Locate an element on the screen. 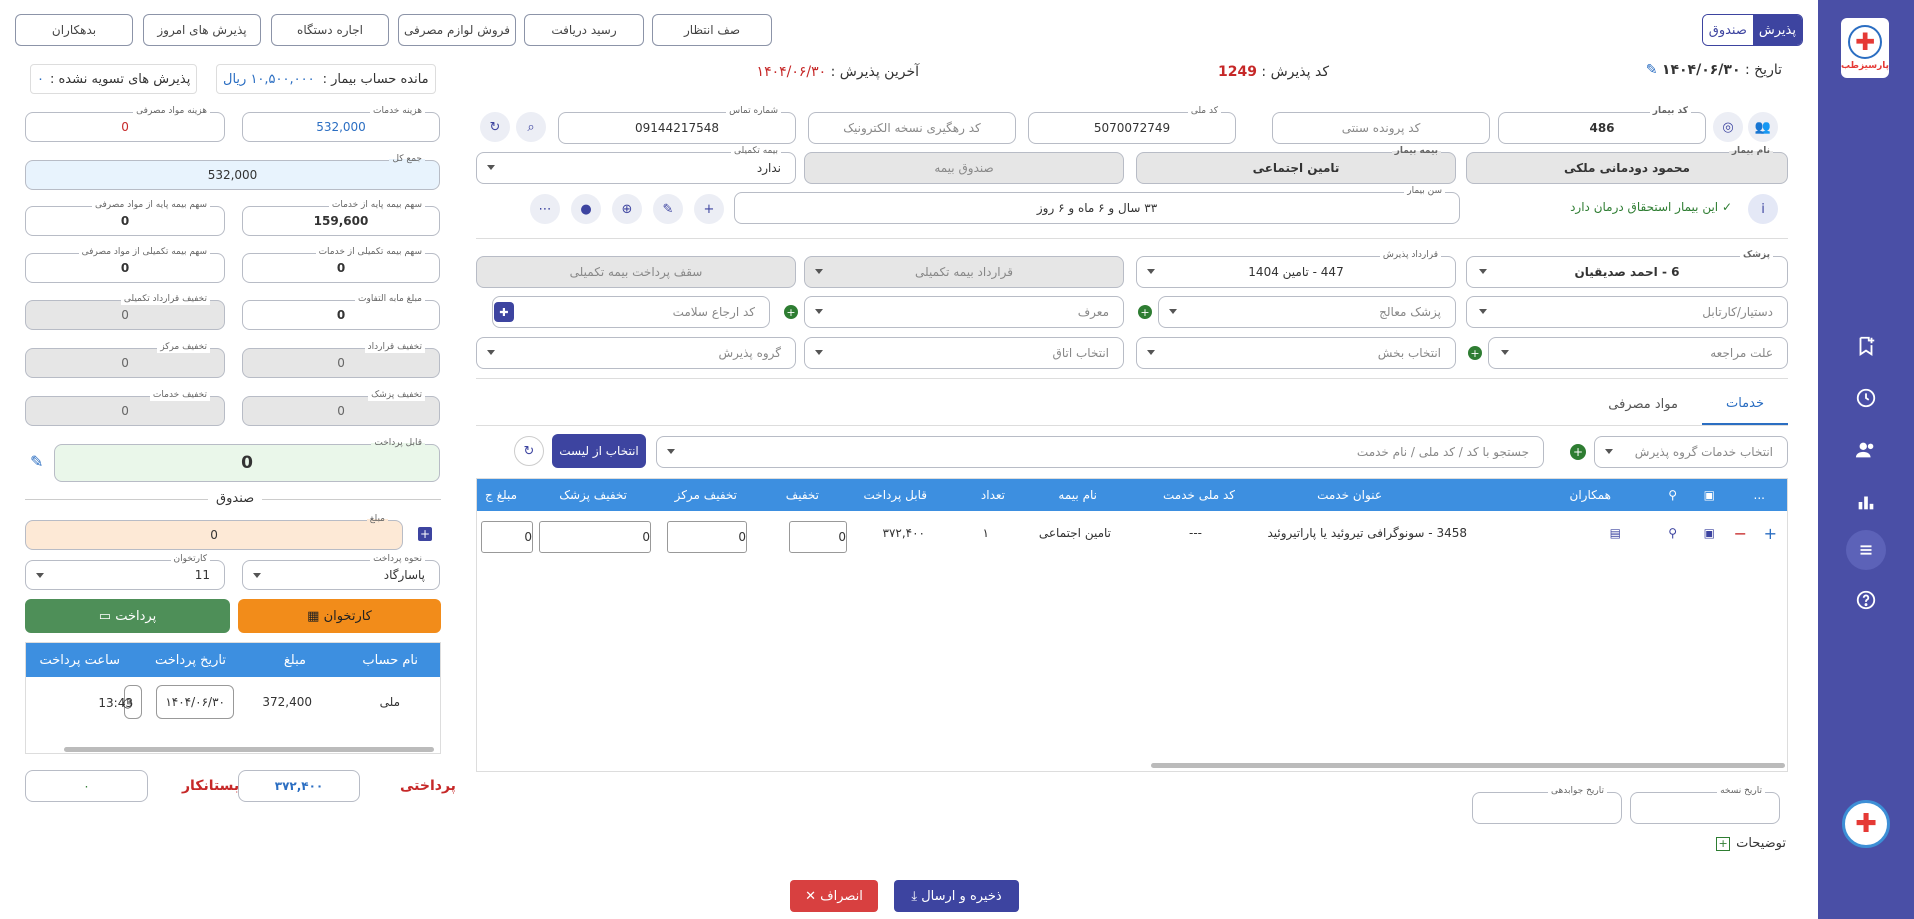  grid-scrollbar is located at coordinates (1468, 765).